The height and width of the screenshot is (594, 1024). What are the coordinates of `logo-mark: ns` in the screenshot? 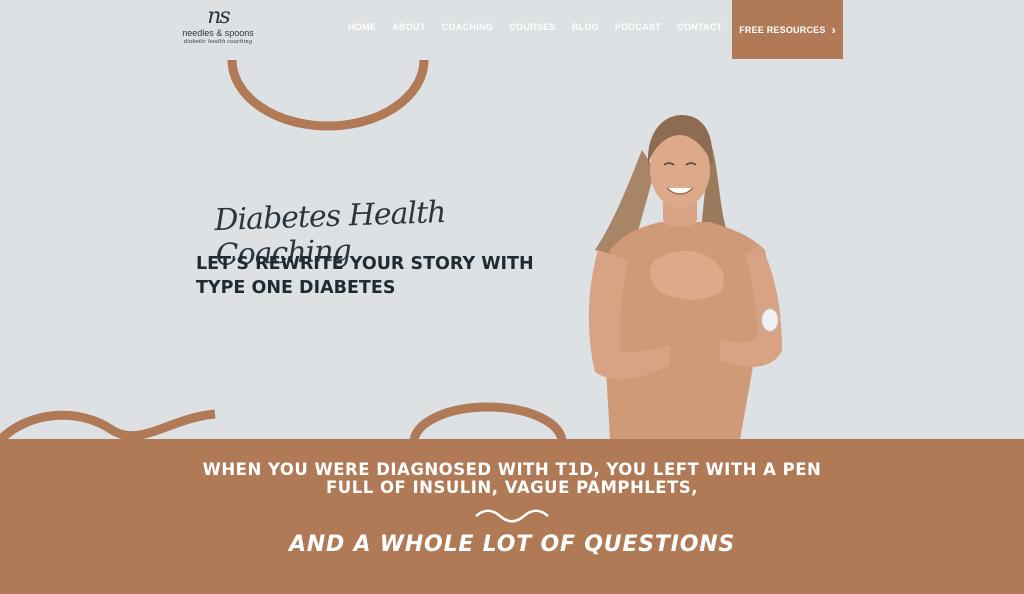 It's located at (218, 16).